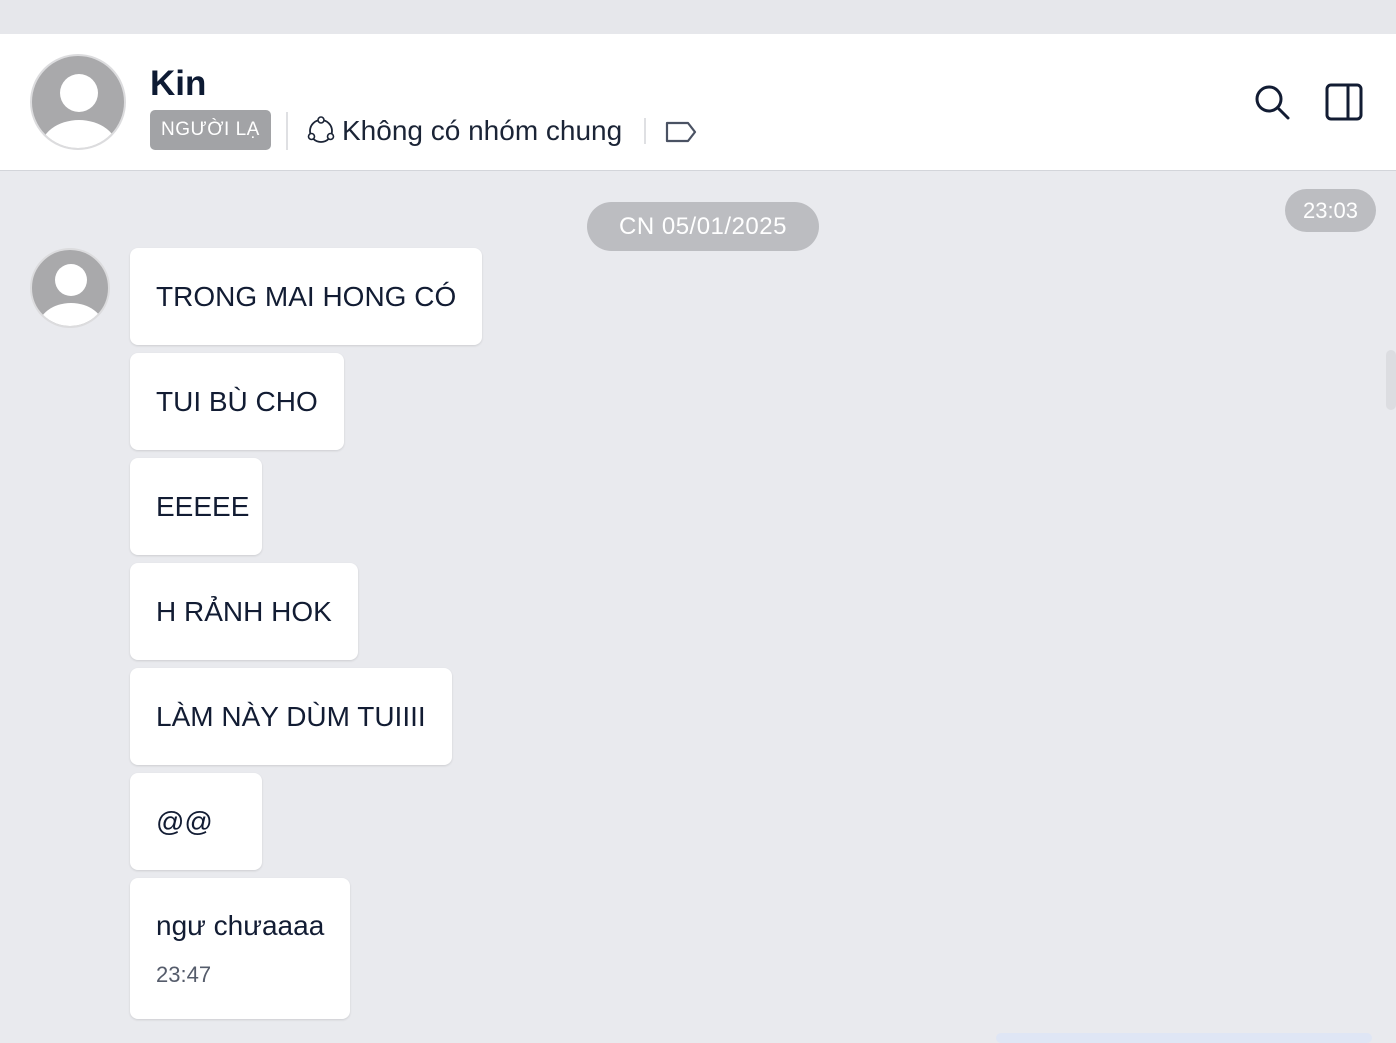  Describe the element at coordinates (240, 948) in the screenshot. I see `message-bubble: ngư chưaaaa 23:47` at that location.